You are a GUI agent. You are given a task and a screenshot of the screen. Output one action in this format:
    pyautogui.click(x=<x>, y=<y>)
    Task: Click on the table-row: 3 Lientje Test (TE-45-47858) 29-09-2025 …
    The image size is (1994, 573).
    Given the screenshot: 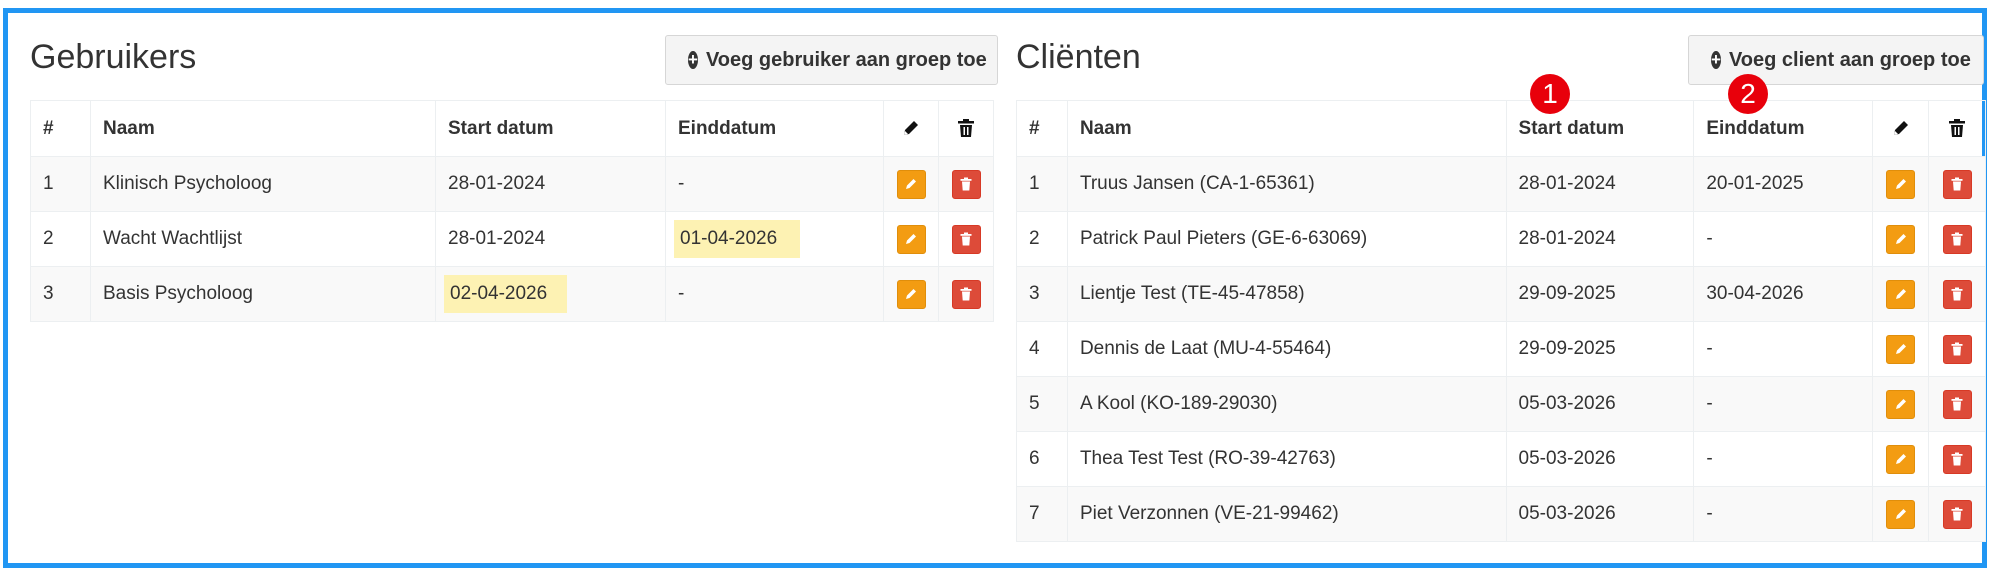 What is the action you would take?
    pyautogui.click(x=1501, y=294)
    